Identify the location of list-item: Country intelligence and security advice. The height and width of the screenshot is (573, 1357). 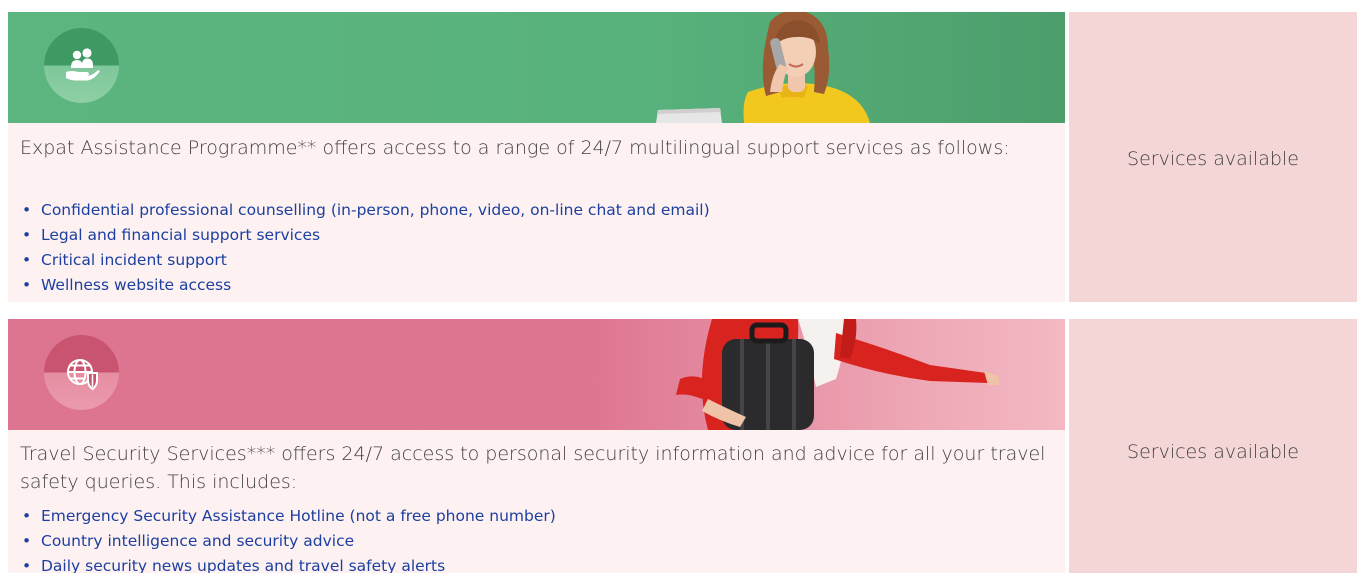
(288, 541).